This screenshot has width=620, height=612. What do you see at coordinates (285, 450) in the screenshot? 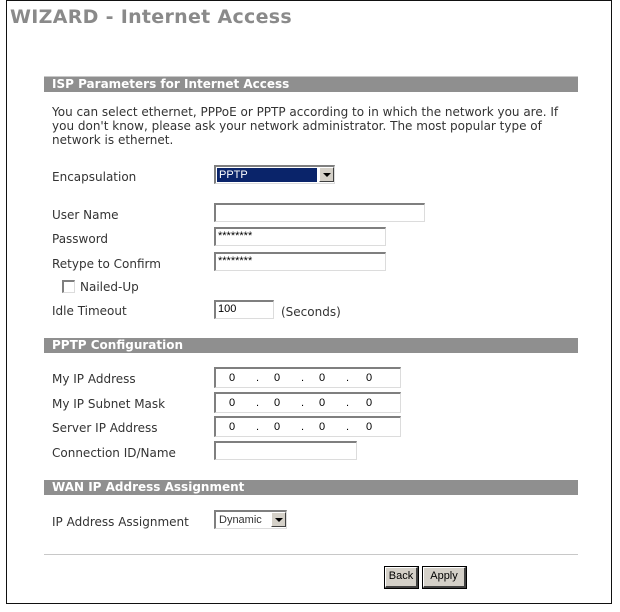
I see `connection-id-field` at bounding box center [285, 450].